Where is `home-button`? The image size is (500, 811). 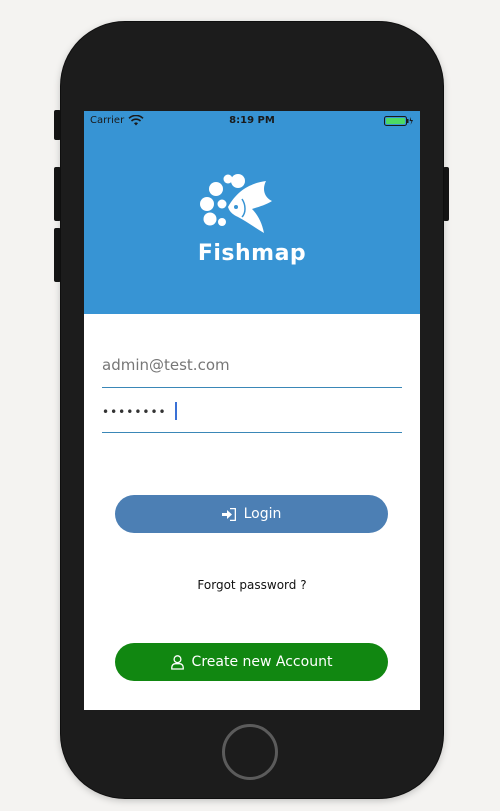
home-button is located at coordinates (250, 752).